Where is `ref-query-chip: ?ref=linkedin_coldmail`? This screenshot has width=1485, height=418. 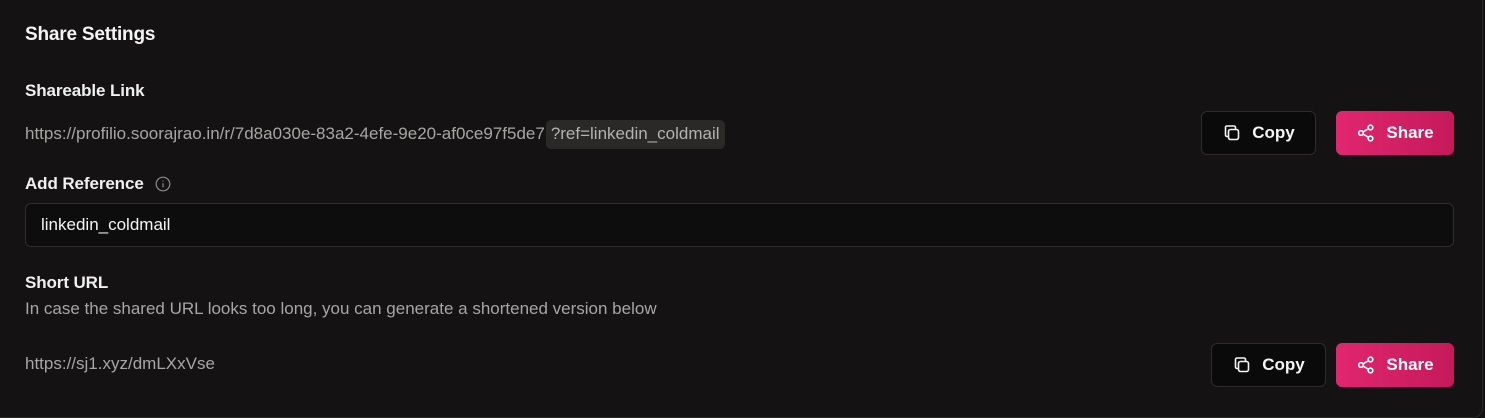
ref-query-chip: ?ref=linkedin_coldmail is located at coordinates (635, 134).